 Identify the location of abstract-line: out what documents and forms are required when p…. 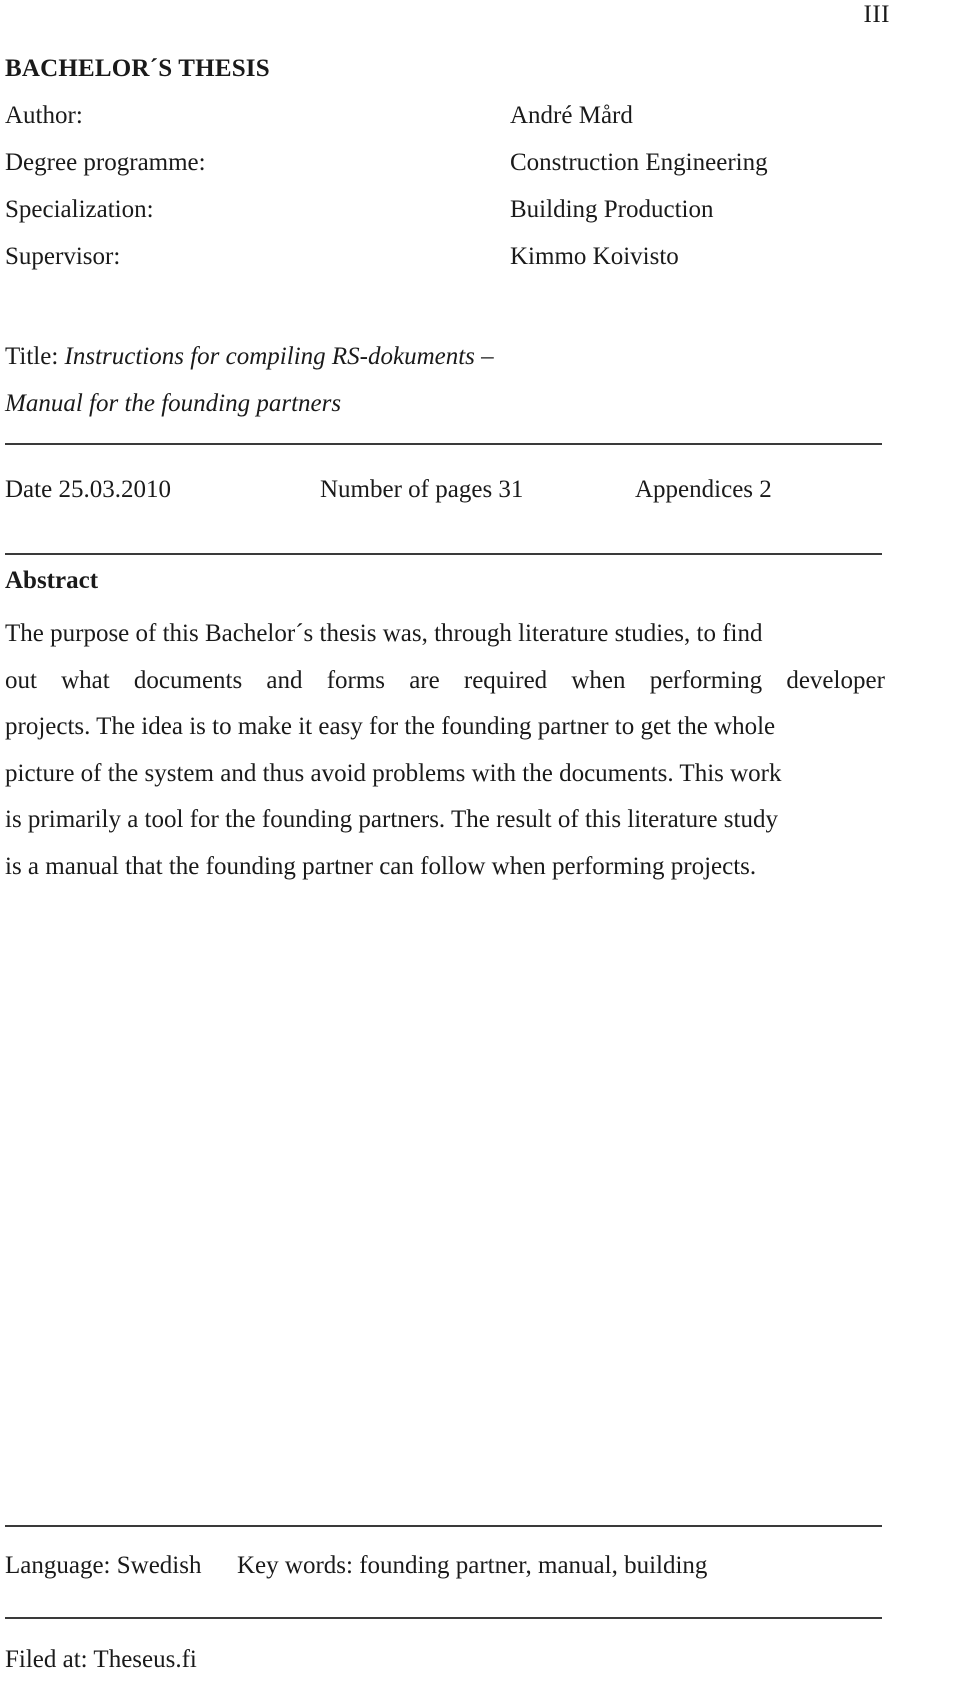
(445, 680).